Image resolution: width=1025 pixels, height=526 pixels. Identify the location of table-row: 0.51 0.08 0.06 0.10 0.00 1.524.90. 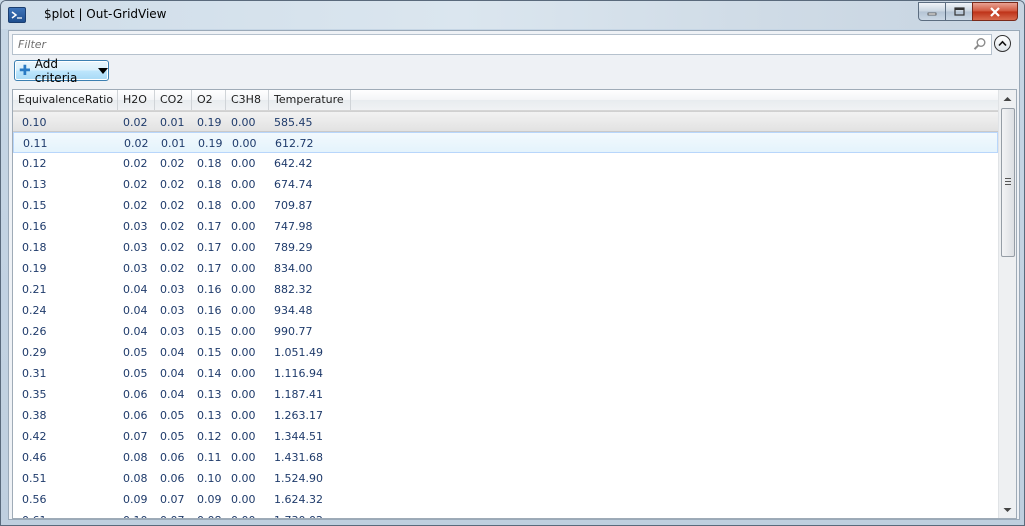
(505, 478).